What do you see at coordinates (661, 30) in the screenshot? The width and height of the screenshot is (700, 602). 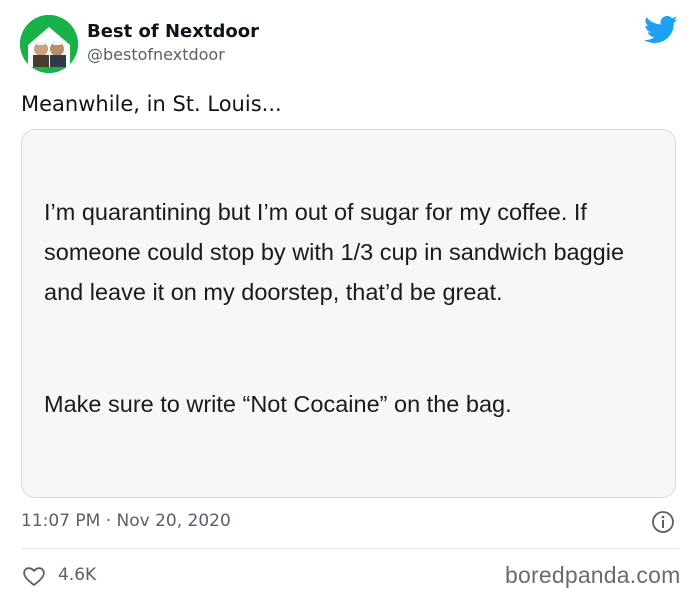 I see `twitter-bird-icon` at bounding box center [661, 30].